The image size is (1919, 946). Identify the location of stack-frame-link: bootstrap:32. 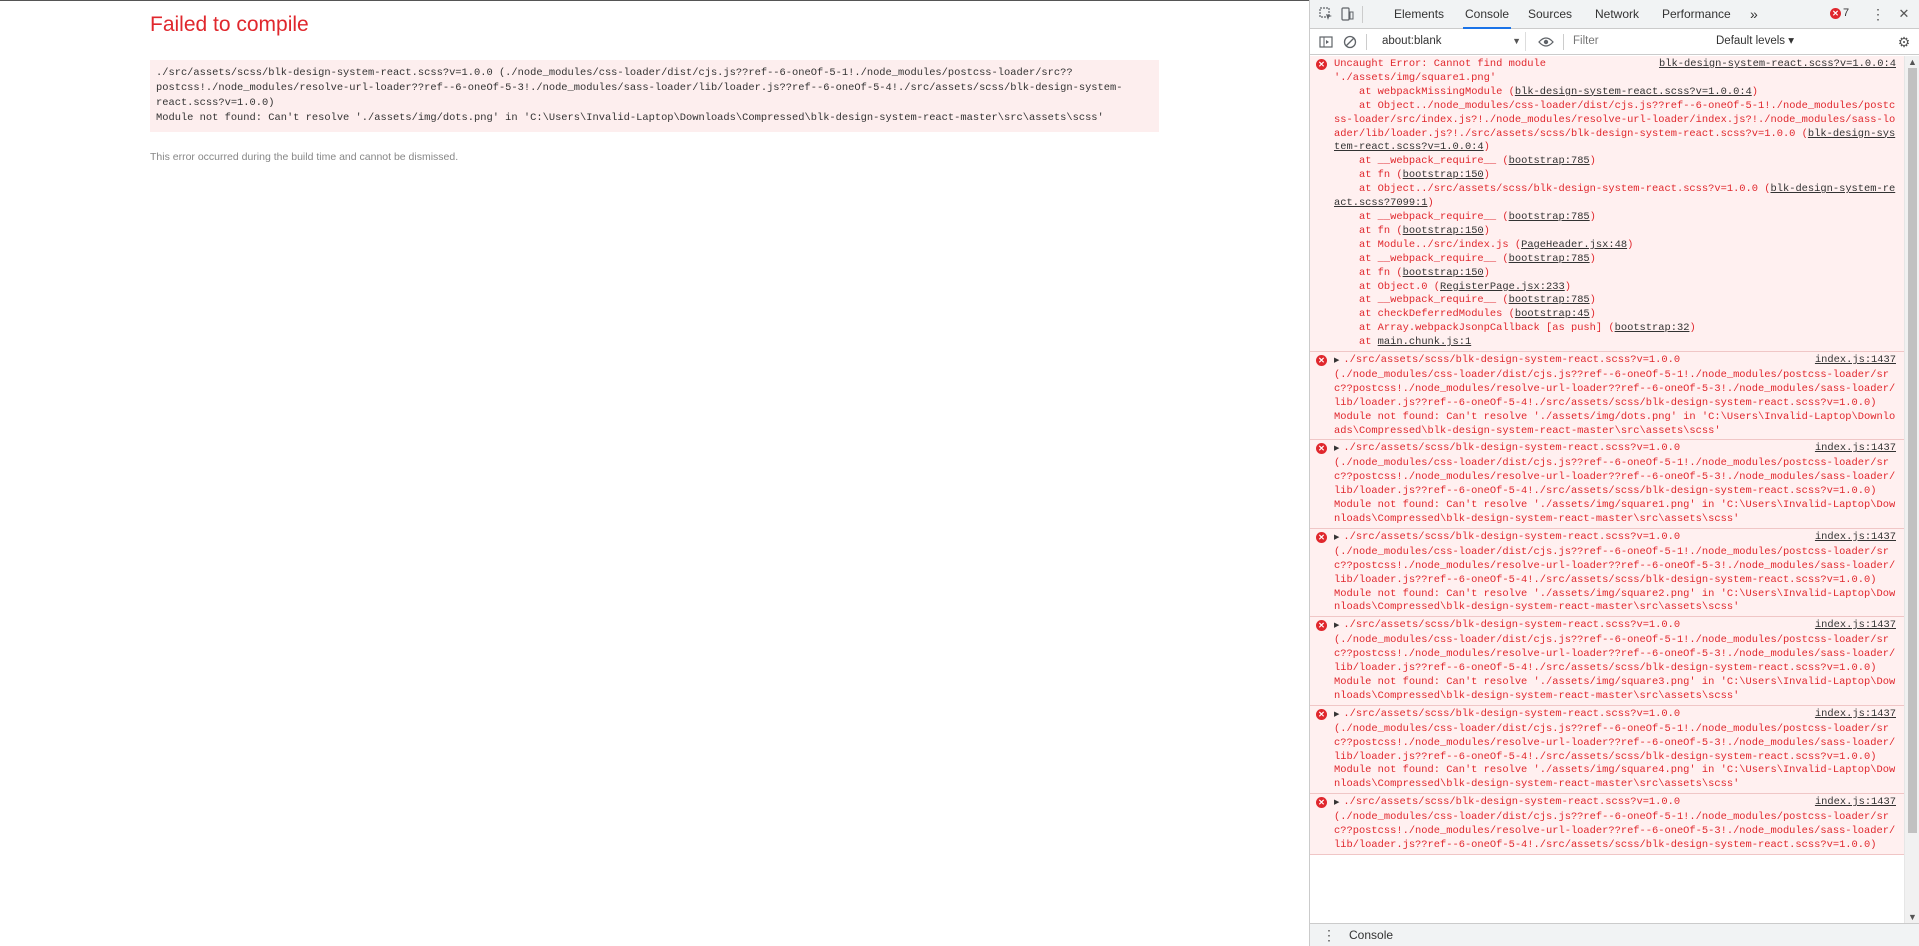
(1652, 328).